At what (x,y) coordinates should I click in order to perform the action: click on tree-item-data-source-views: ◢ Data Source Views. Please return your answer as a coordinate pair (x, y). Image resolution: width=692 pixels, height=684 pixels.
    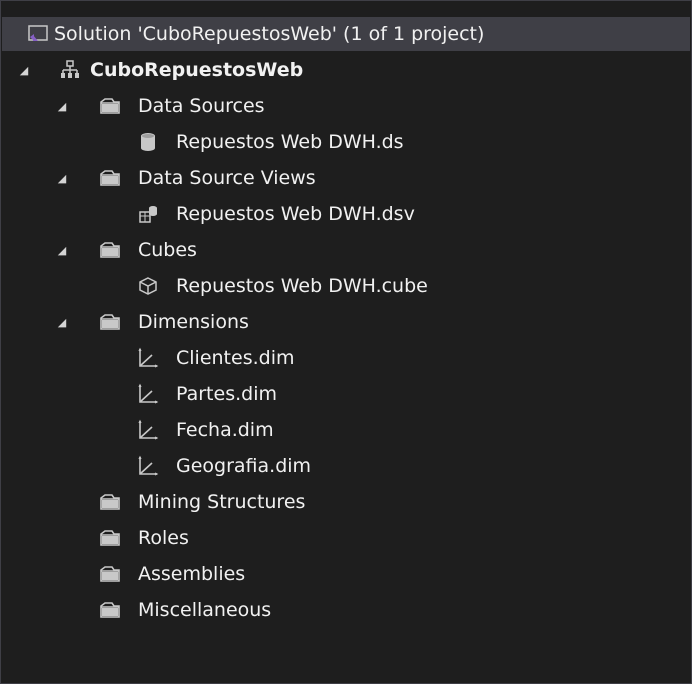
    Looking at the image, I should click on (346, 178).